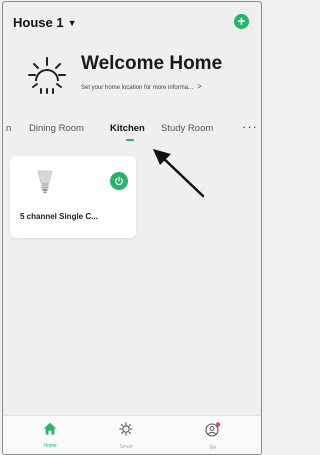  Describe the element at coordinates (187, 128) in the screenshot. I see `tab-study-room: Study Room` at that location.